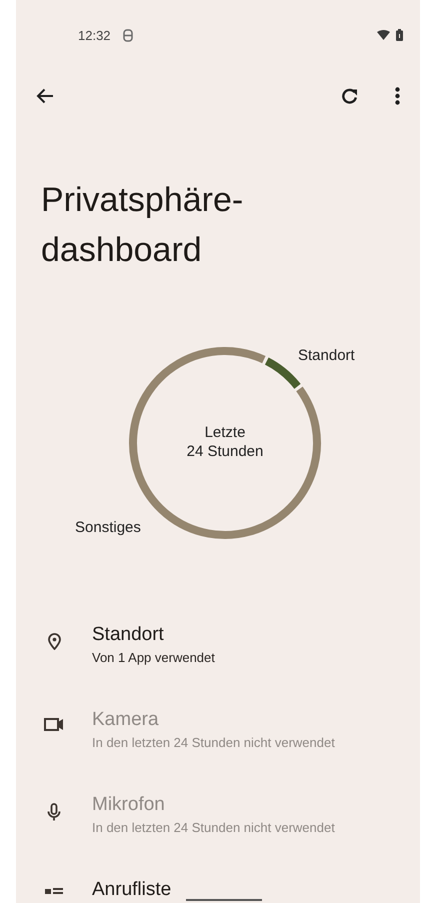  What do you see at coordinates (94, 35) in the screenshot?
I see `status-time: 12:32` at bounding box center [94, 35].